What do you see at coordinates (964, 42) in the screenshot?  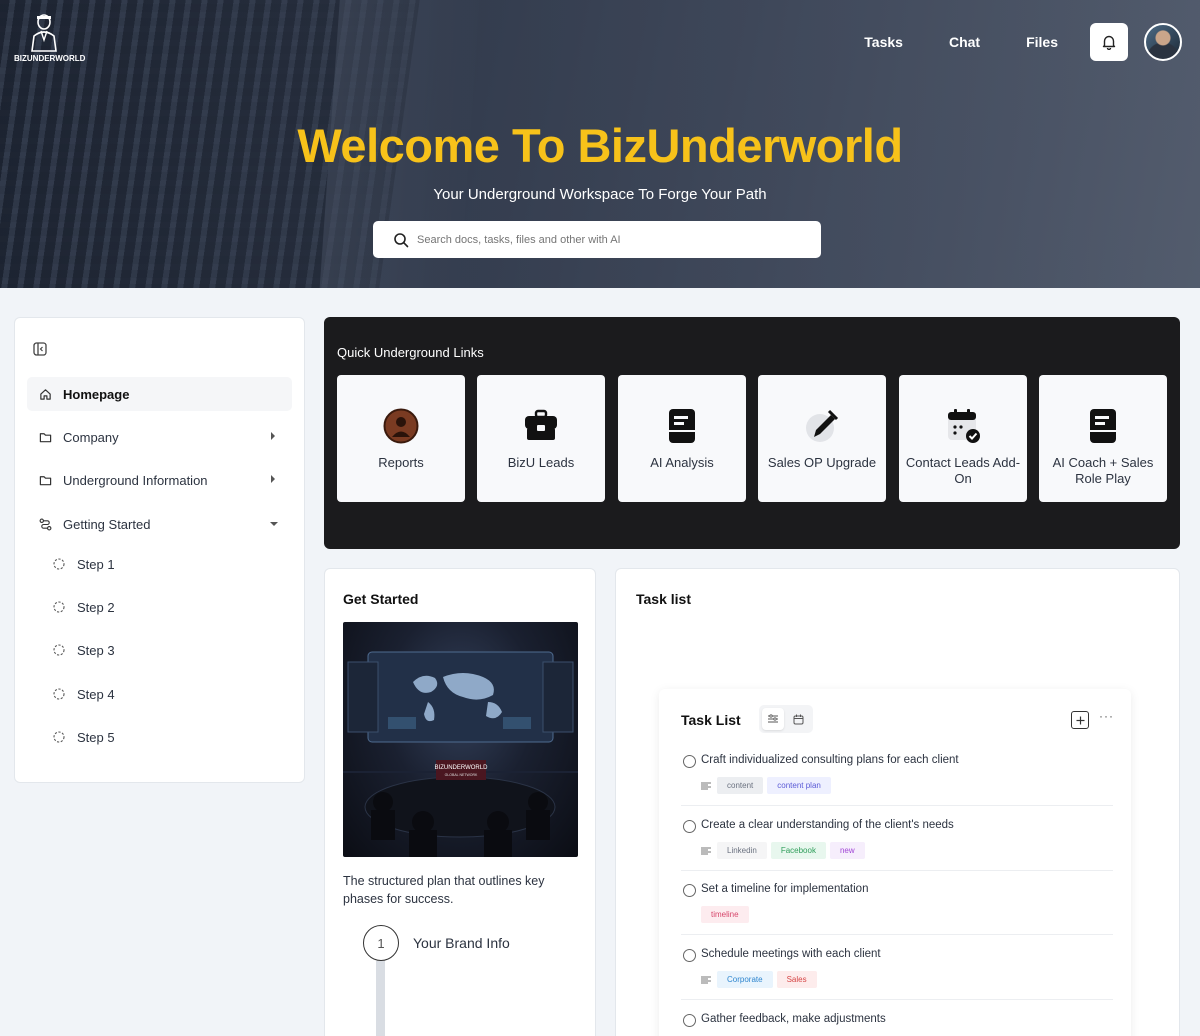 I see `nav-chat: Chat` at bounding box center [964, 42].